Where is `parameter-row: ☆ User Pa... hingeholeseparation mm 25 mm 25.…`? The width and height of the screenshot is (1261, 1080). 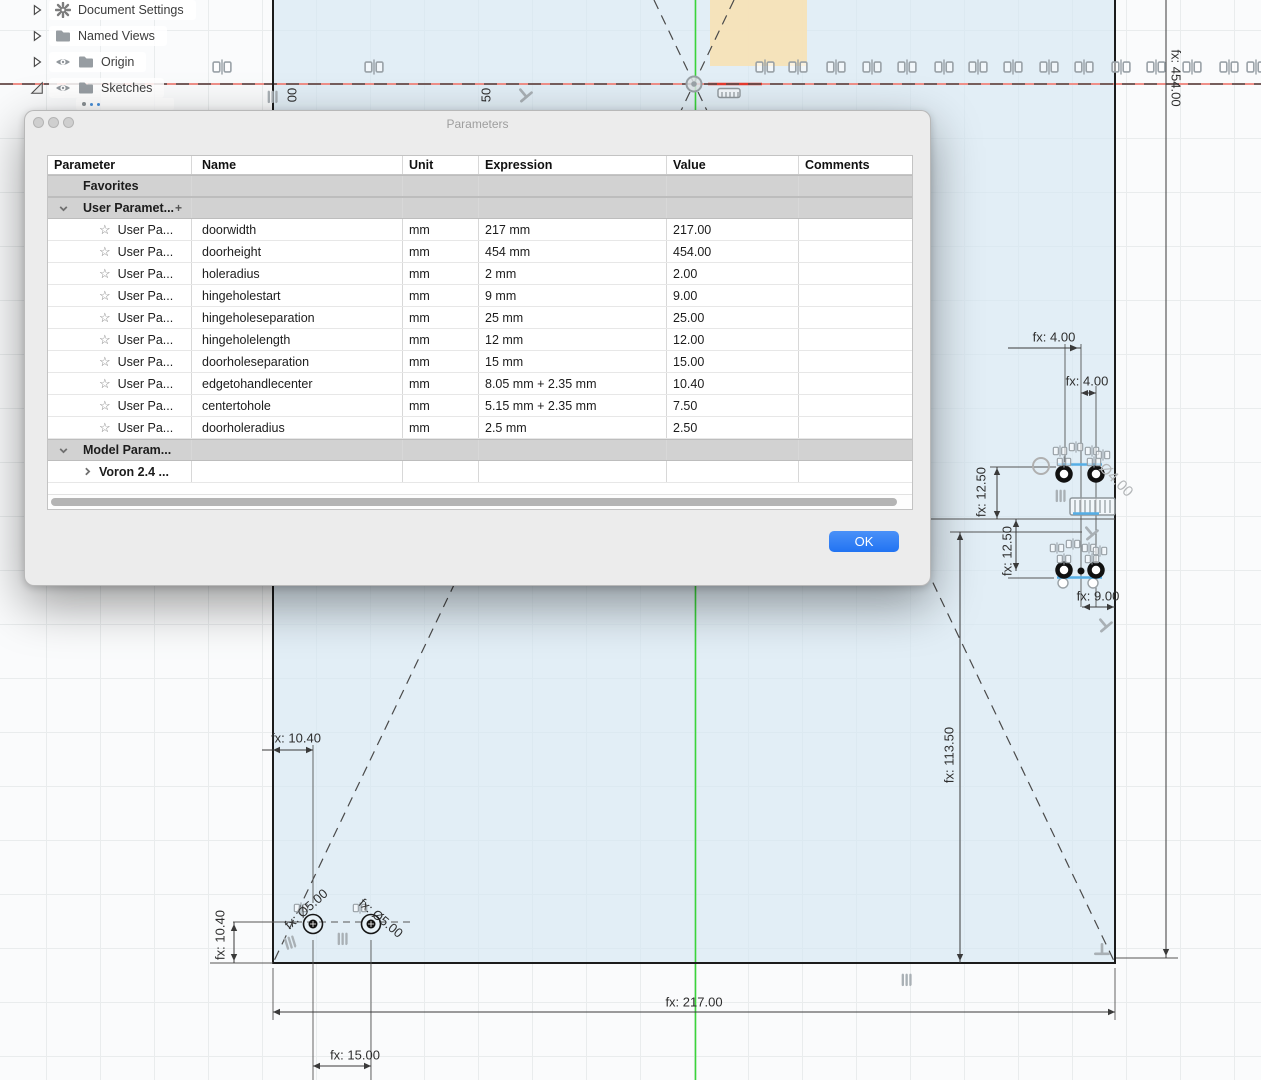
parameter-row: ☆ User Pa... hingeholeseparation mm 25 mm 25.… is located at coordinates (480, 318).